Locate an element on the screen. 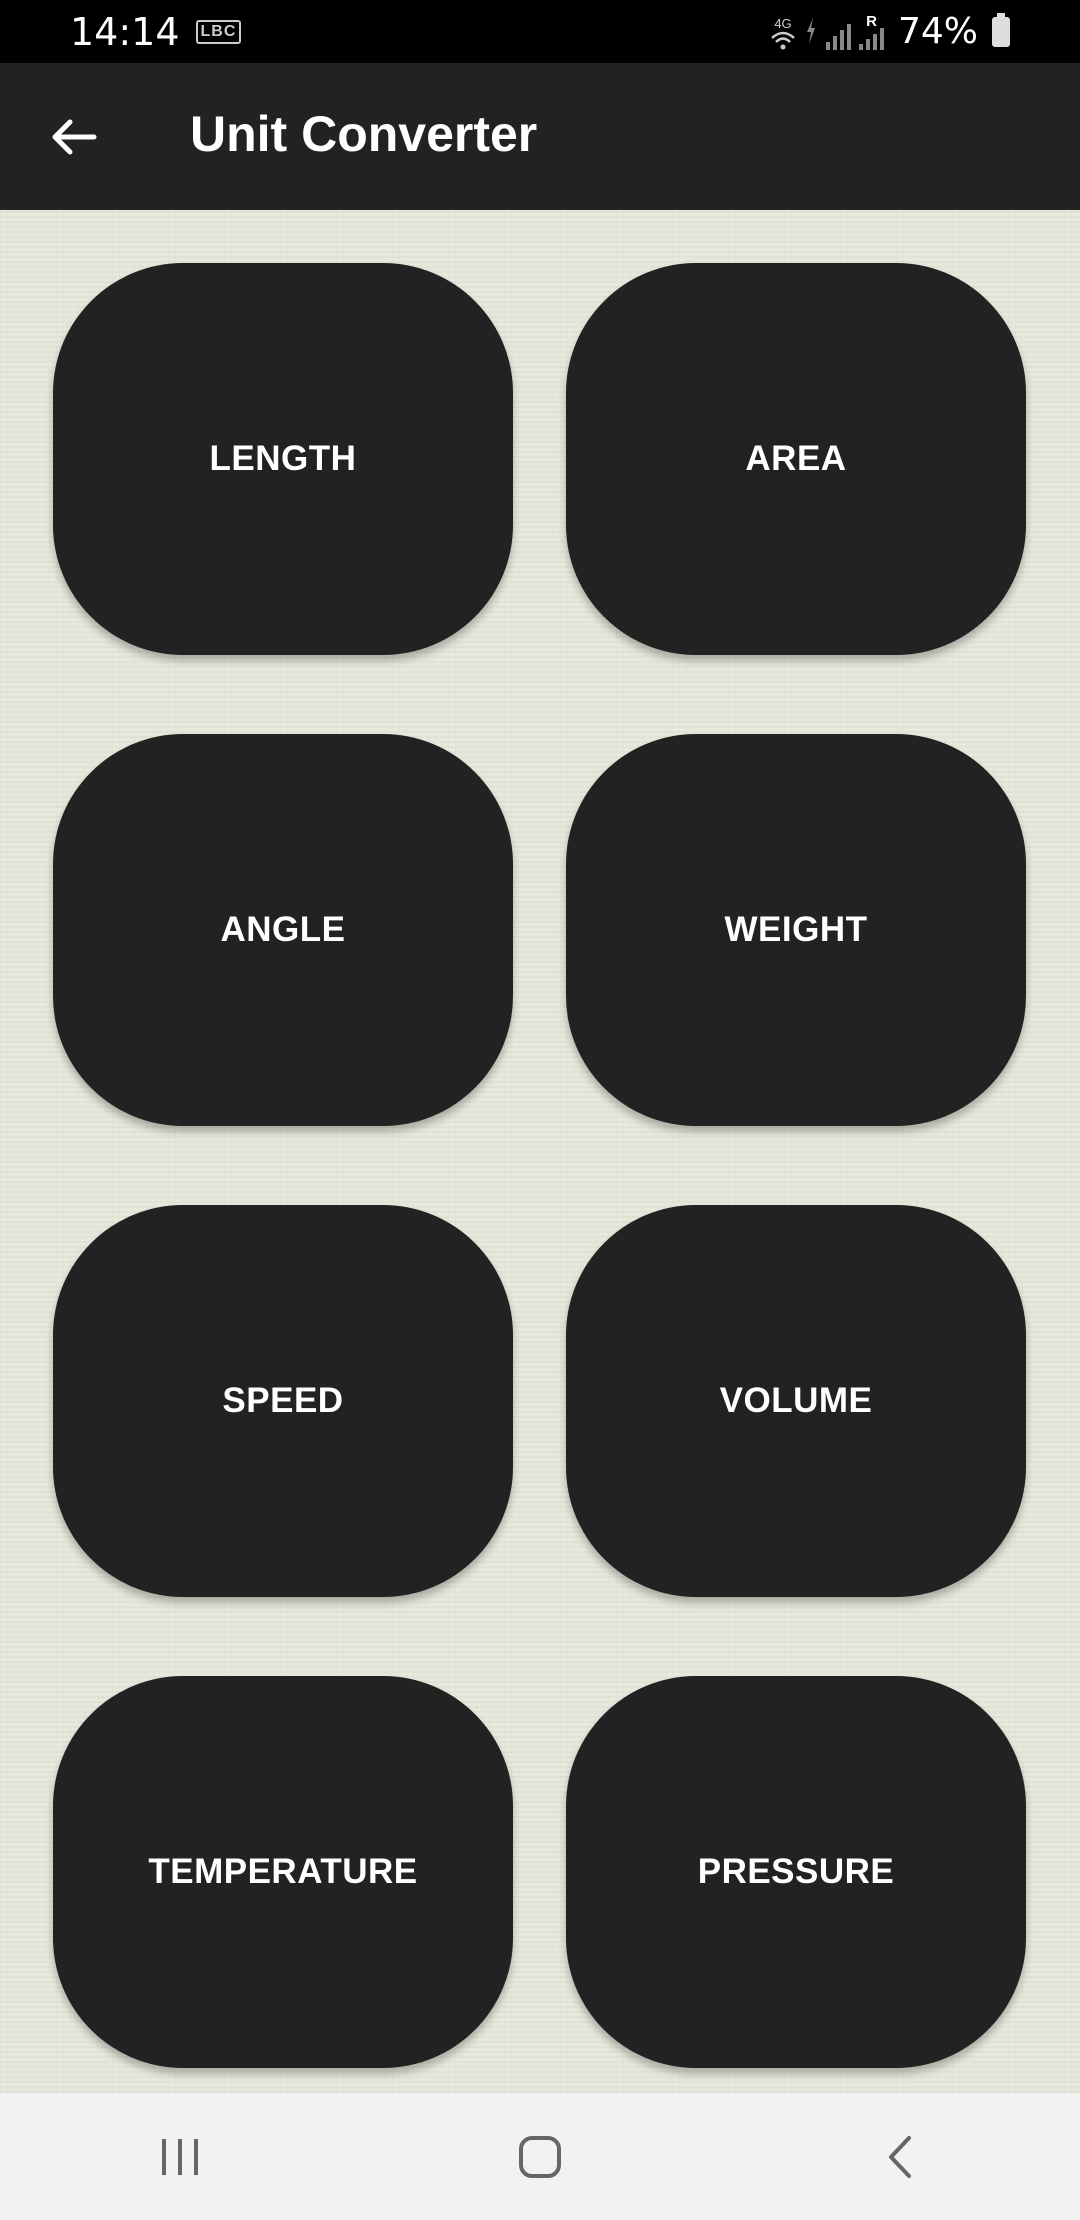 The image size is (1080, 2220). category-button-area: AREA is located at coordinates (796, 459).